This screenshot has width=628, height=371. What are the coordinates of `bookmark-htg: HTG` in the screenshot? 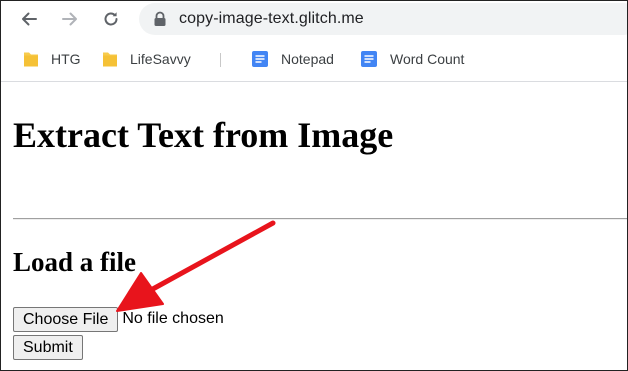 It's located at (52, 59).